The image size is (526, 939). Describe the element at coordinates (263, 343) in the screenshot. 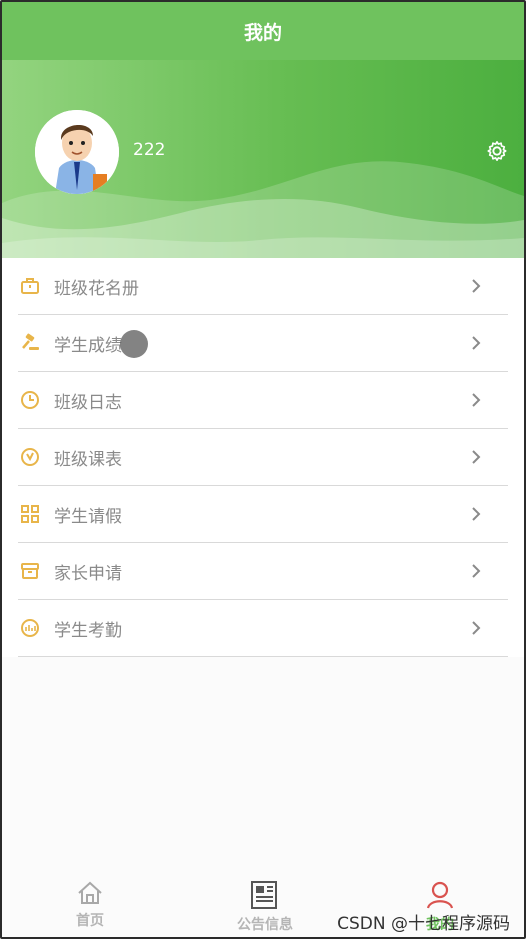

I see `menu-item-grades: 学生成绩` at that location.